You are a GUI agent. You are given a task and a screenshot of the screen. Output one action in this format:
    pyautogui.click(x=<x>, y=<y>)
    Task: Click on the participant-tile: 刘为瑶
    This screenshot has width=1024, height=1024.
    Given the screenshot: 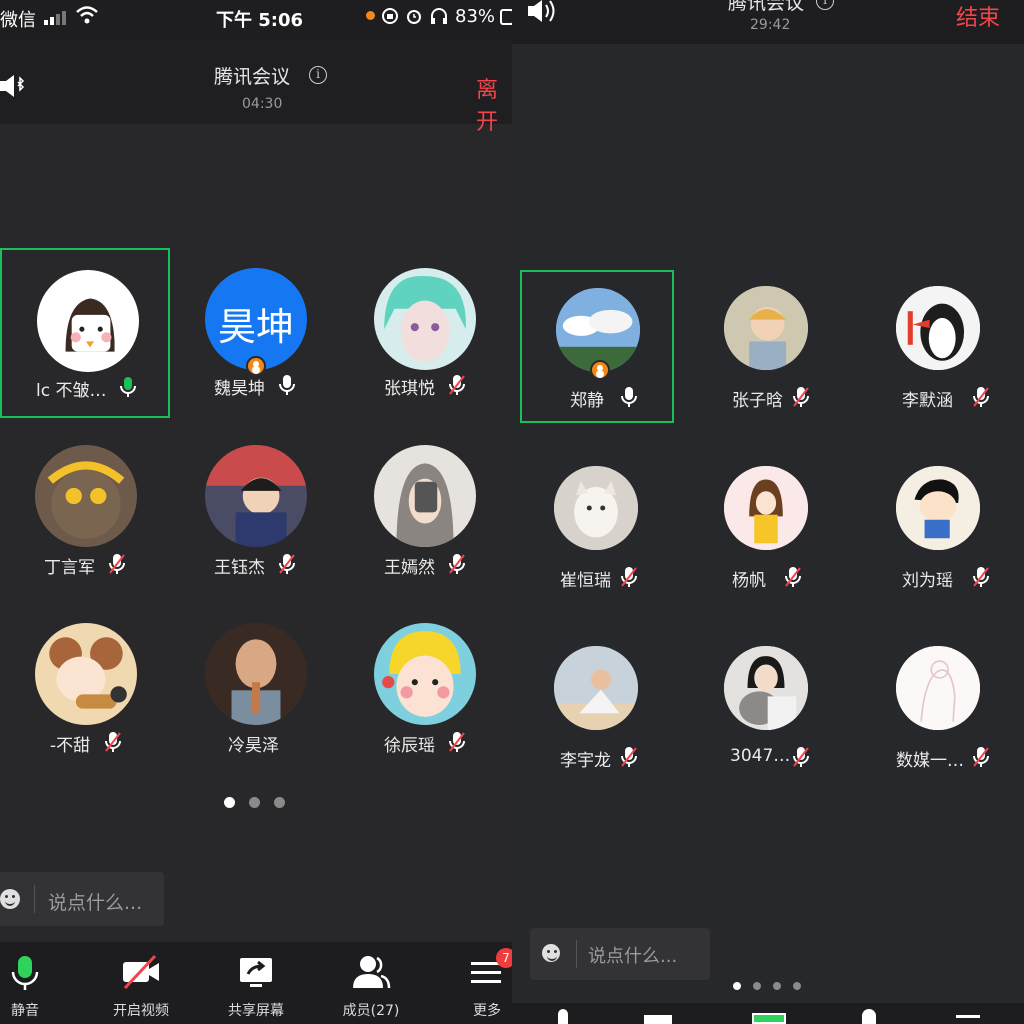 What is the action you would take?
    pyautogui.click(x=937, y=526)
    